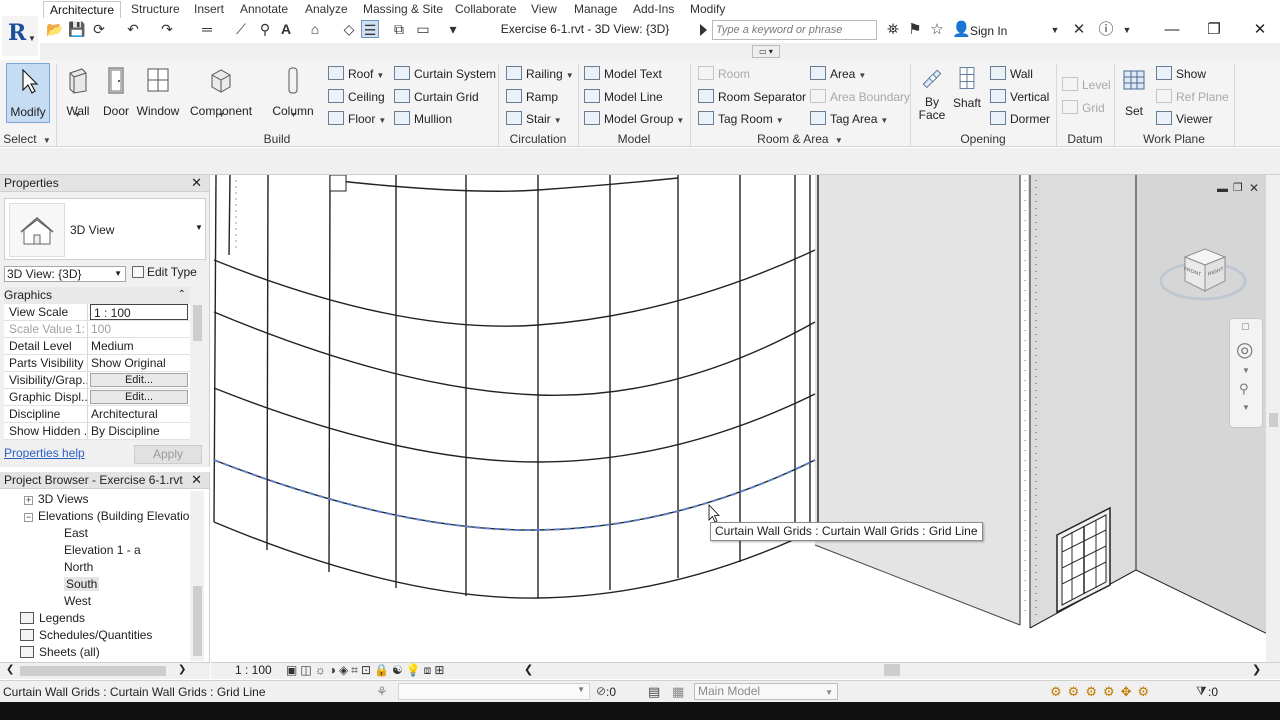 The width and height of the screenshot is (1280, 720). I want to click on show-work-plane-button: Show, so click(1181, 74).